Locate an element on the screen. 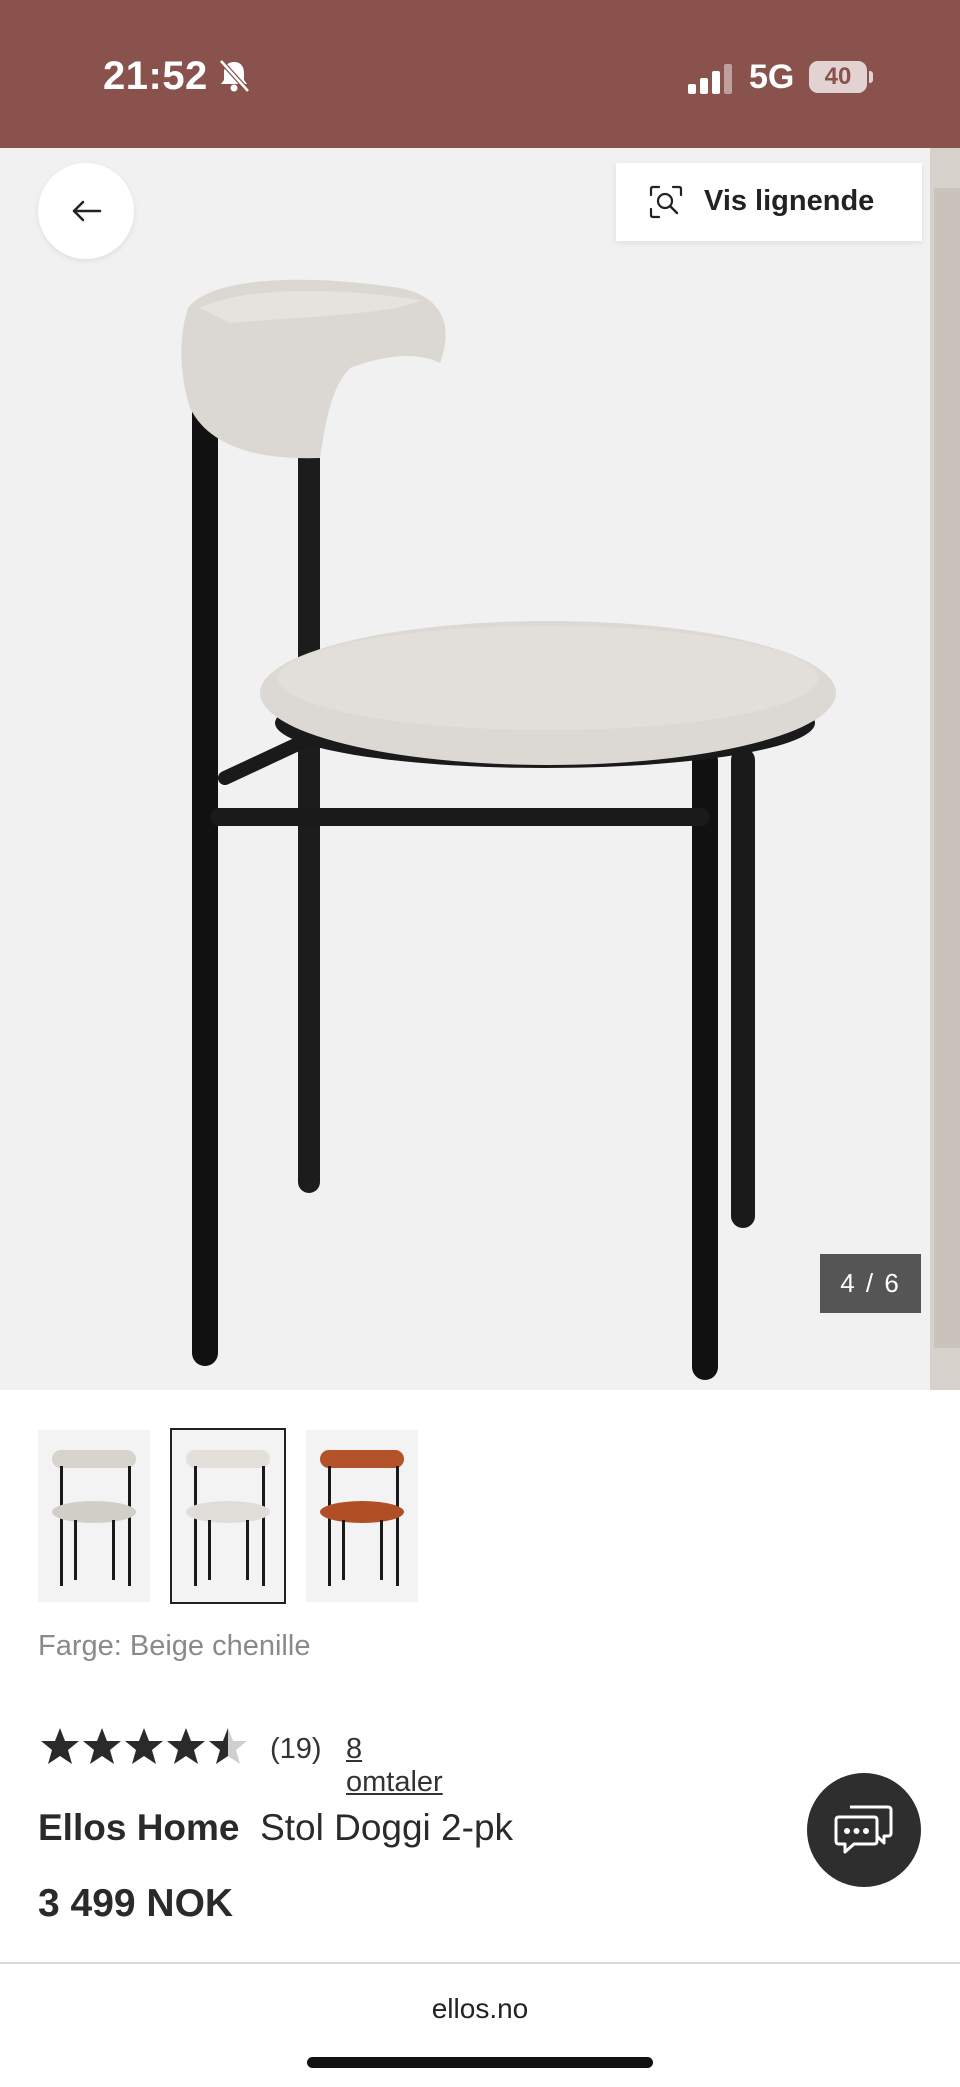 The width and height of the screenshot is (960, 2087). home-indicator is located at coordinates (480, 2062).